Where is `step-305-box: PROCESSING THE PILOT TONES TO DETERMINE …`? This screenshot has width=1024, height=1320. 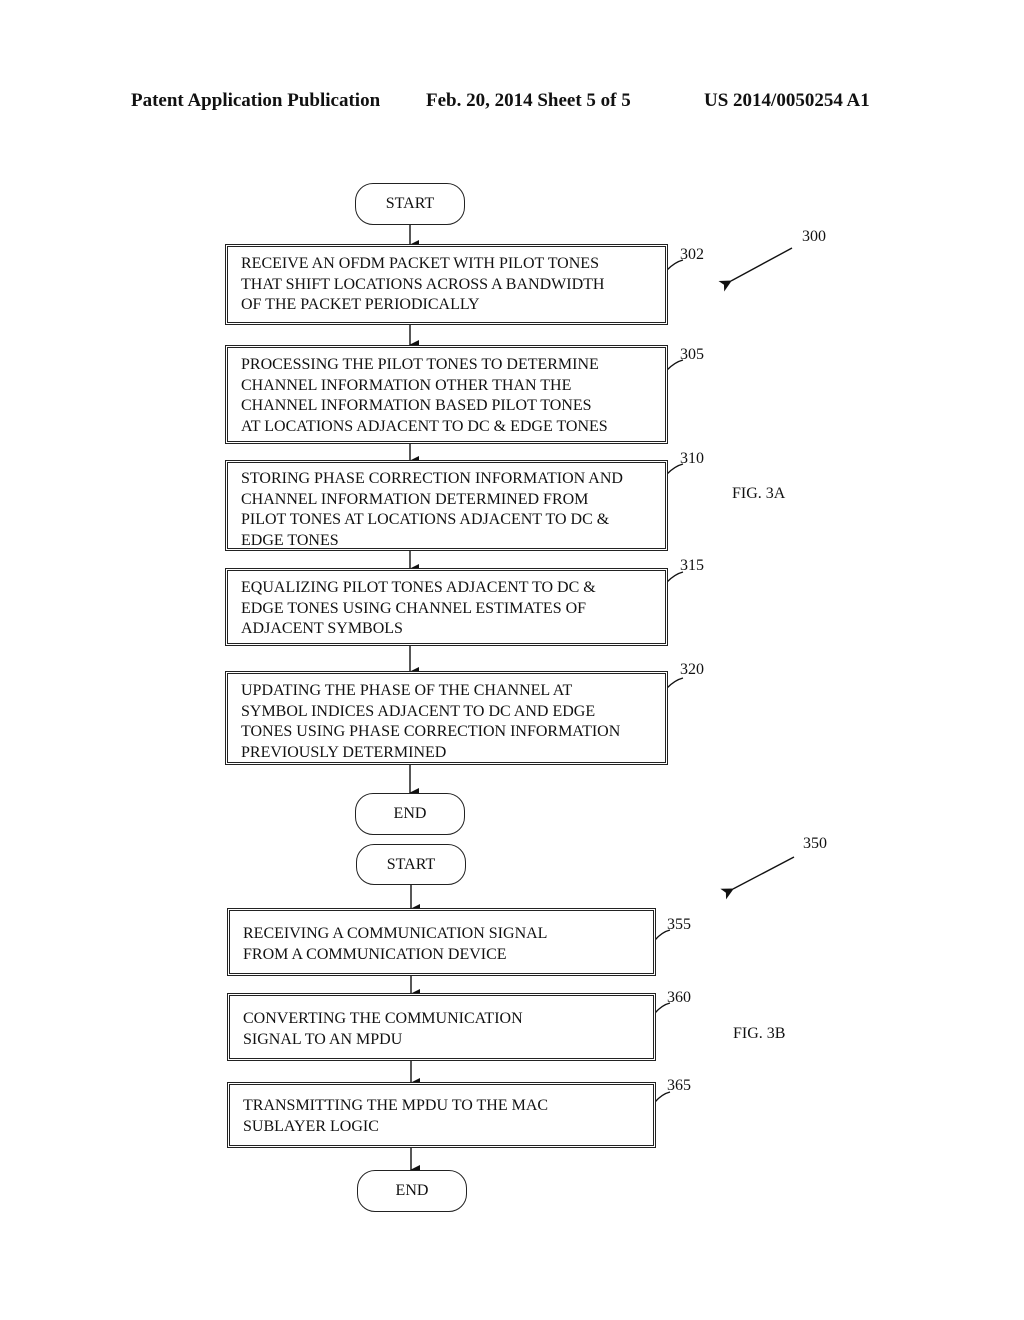 step-305-box: PROCESSING THE PILOT TONES TO DETERMINE … is located at coordinates (446, 394).